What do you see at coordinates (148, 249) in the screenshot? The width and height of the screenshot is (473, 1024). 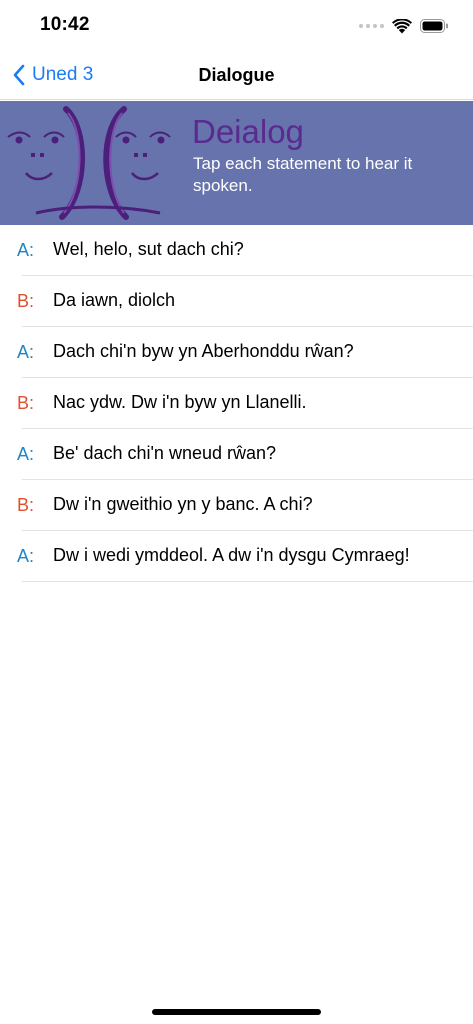 I see `statement-text: Wel, helo, sut dach chi?` at bounding box center [148, 249].